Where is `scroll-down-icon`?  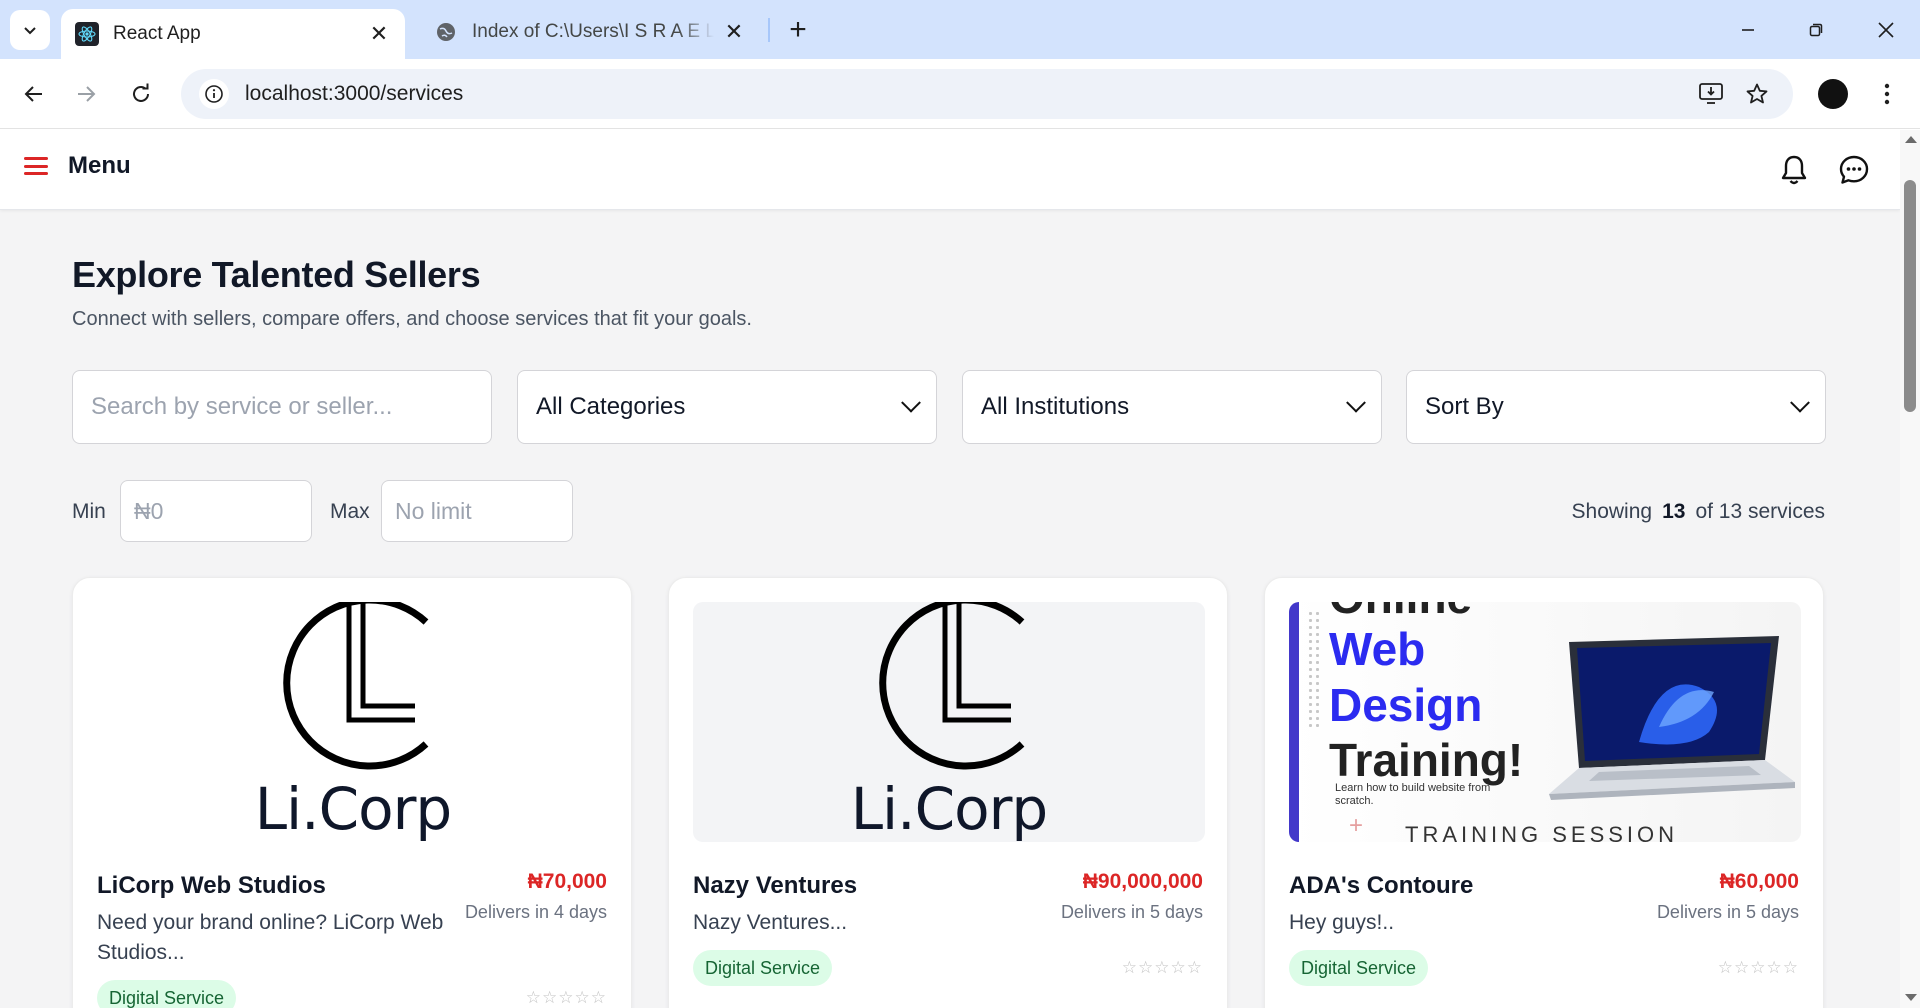
scroll-down-icon is located at coordinates (1911, 997).